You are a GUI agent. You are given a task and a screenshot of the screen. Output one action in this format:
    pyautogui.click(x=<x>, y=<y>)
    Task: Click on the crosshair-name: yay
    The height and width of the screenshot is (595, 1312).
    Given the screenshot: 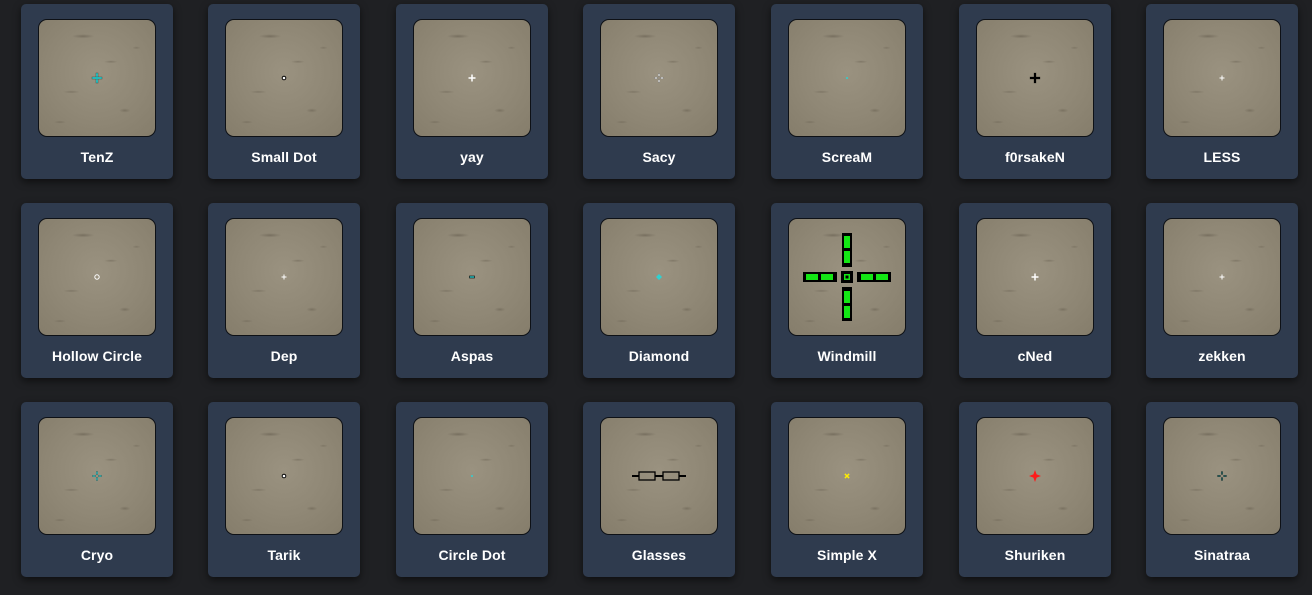 What is the action you would take?
    pyautogui.click(x=472, y=157)
    